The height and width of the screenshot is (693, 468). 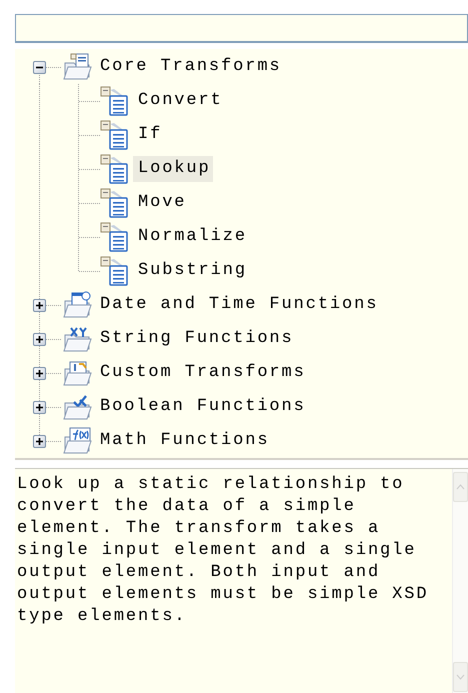 What do you see at coordinates (191, 237) in the screenshot?
I see `tree-item-label: Normalize` at bounding box center [191, 237].